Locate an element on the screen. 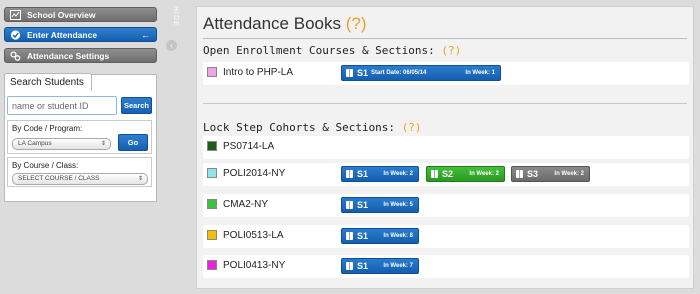  list-item: POLI0413-NY S1 In Week: 7 is located at coordinates (446, 266).